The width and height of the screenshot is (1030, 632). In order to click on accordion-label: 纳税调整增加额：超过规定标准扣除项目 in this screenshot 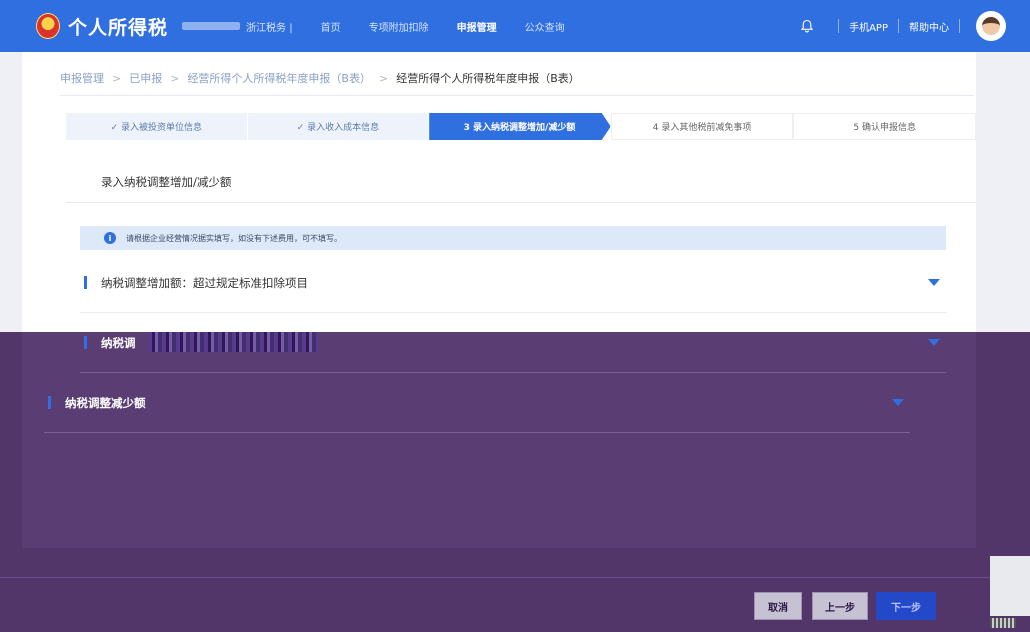, I will do `click(204, 282)`.